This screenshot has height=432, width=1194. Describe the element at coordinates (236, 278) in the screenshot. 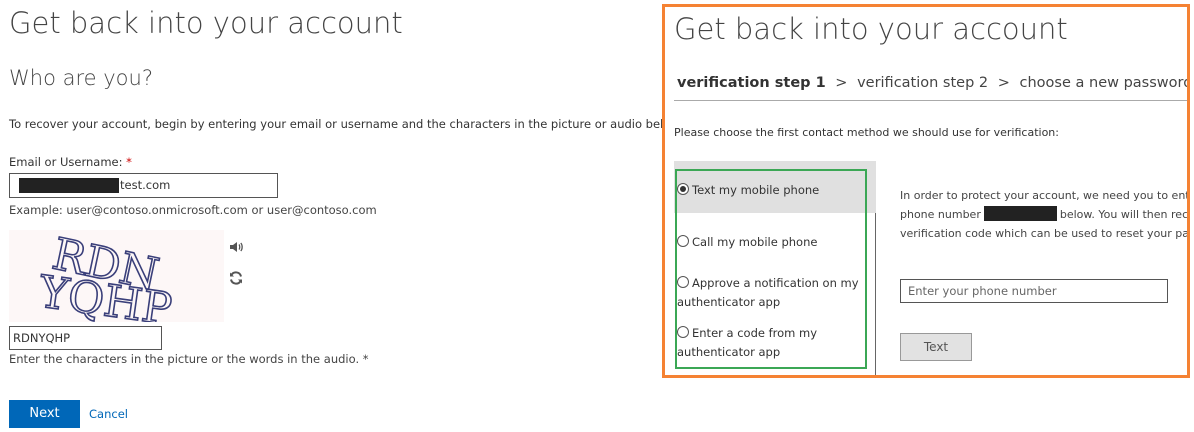

I see `refresh-icon` at that location.